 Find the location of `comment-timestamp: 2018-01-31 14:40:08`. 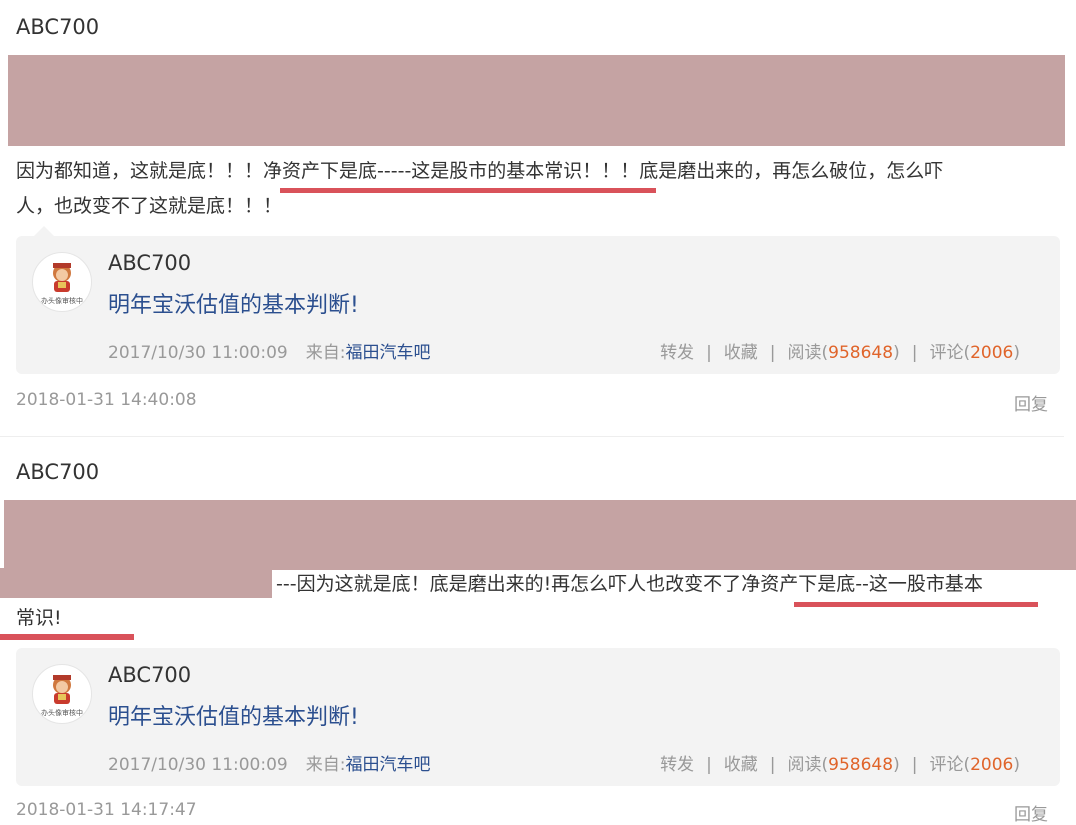

comment-timestamp: 2018-01-31 14:40:08 is located at coordinates (106, 400).